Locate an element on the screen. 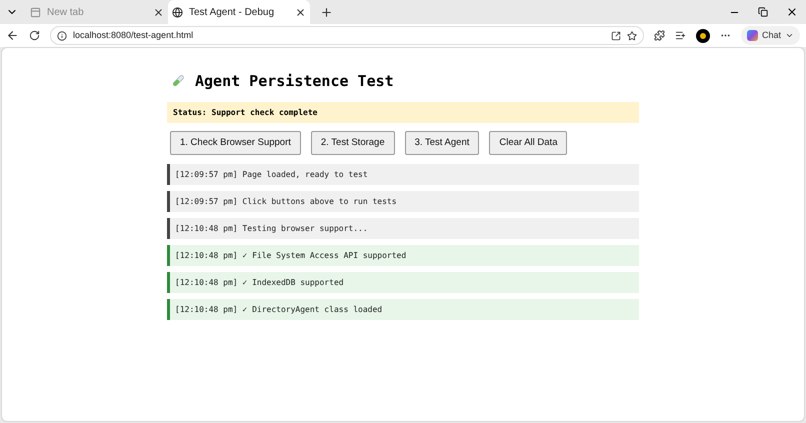  log-entry: [12:10:48 pm] ✓ DirectoryAgent class loaded is located at coordinates (403, 309).